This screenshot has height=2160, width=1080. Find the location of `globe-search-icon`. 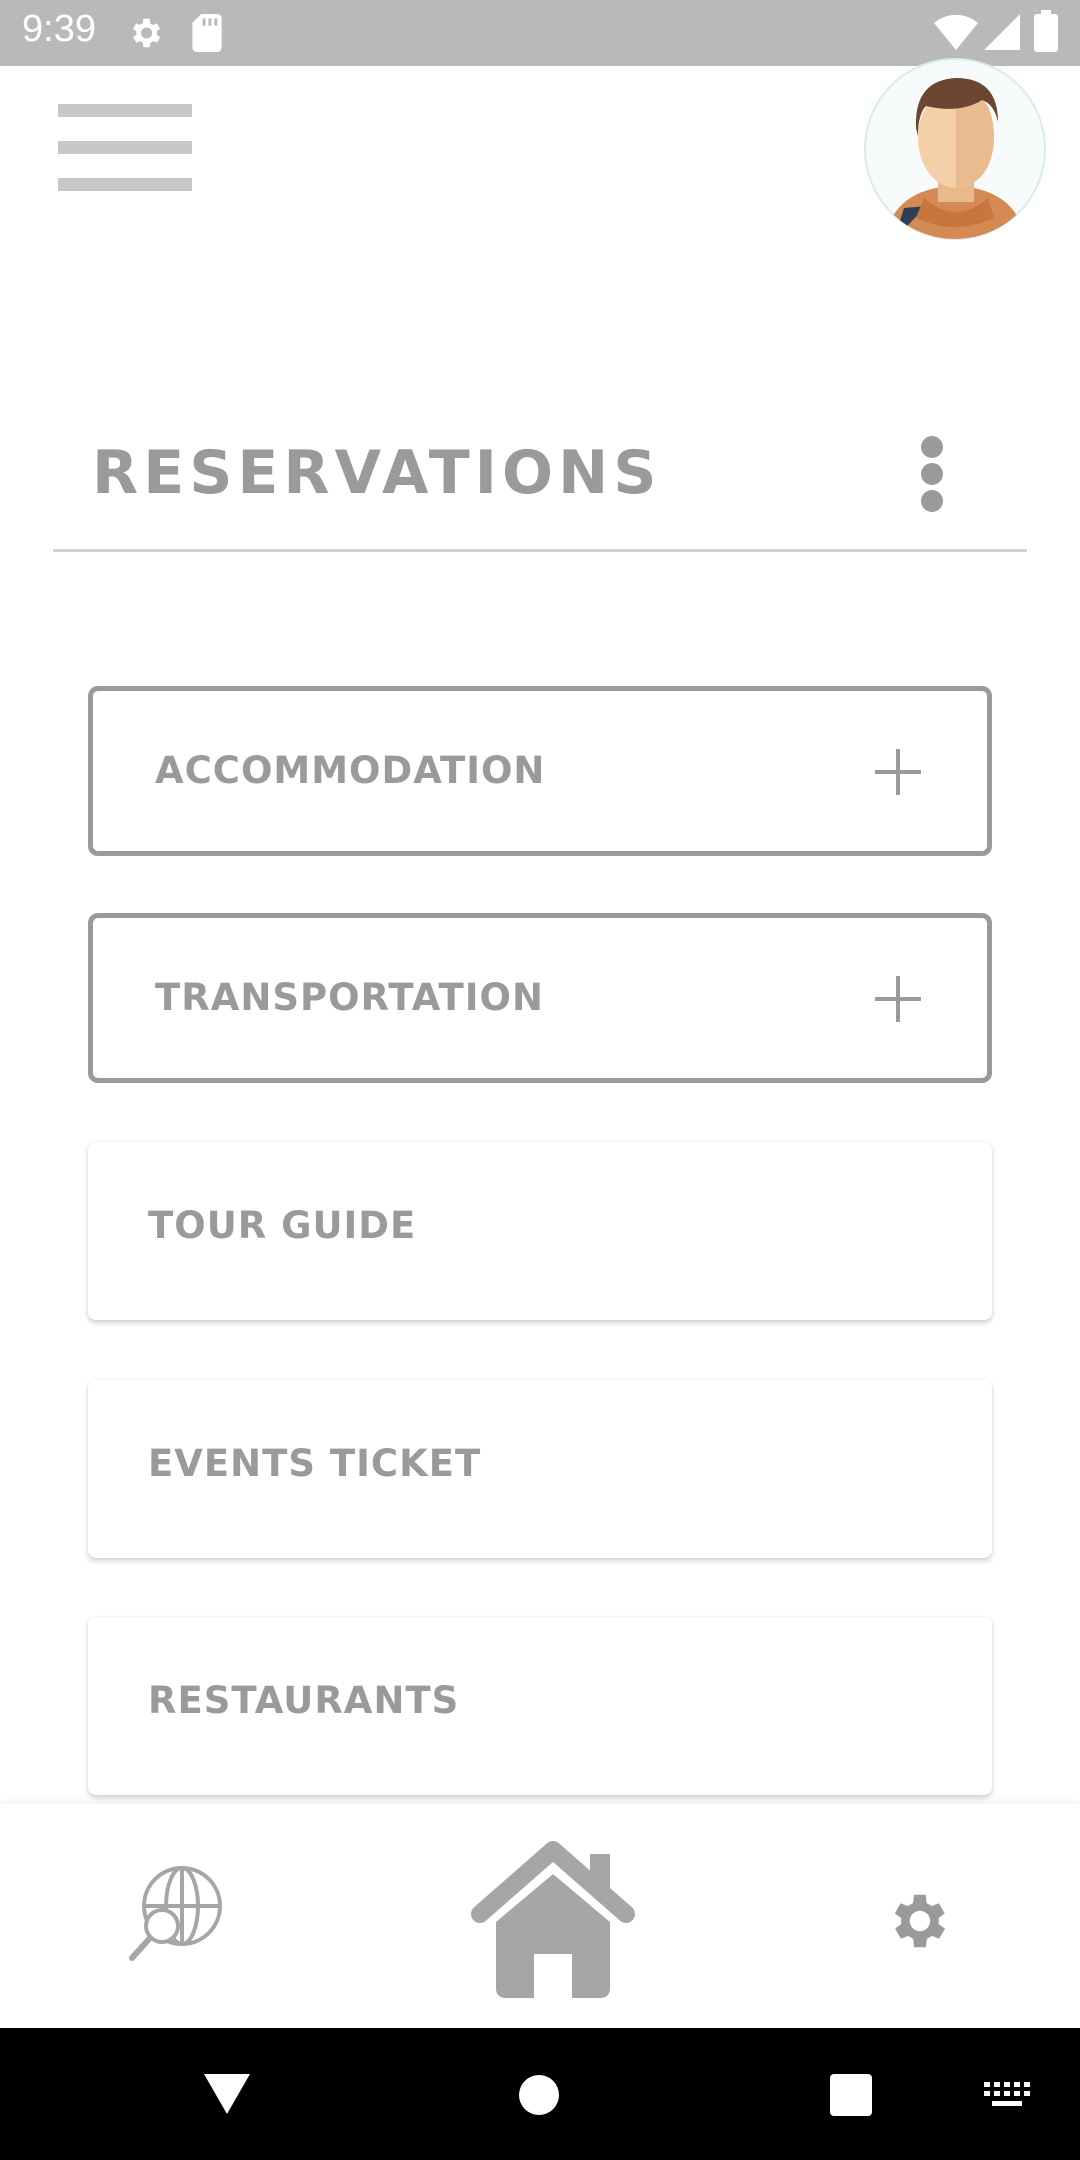

globe-search-icon is located at coordinates (178, 1914).